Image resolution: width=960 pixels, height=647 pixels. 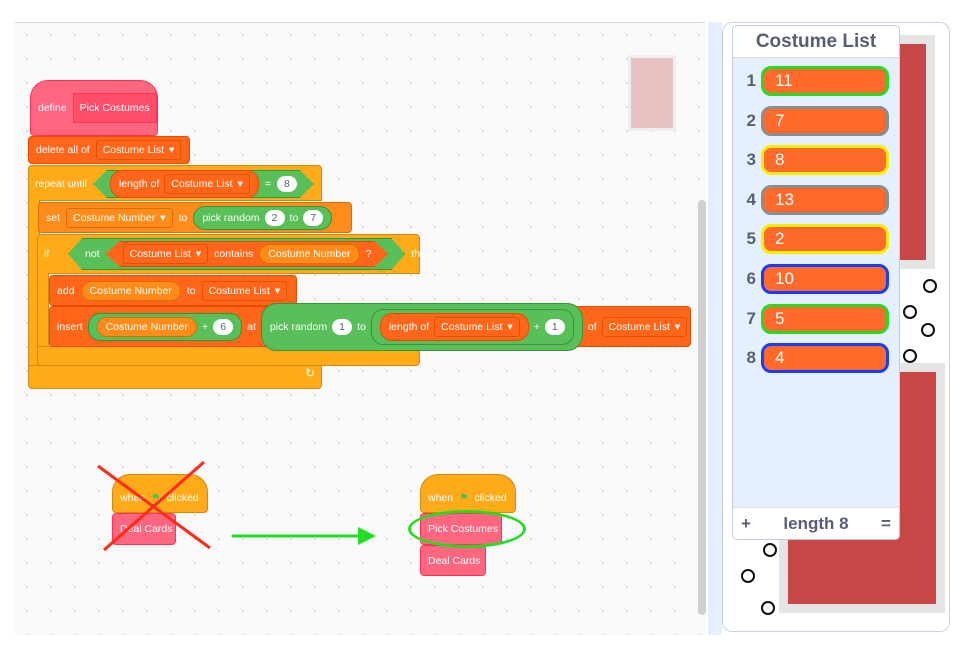 I want to click on list-item: 4 13, so click(x=816, y=200).